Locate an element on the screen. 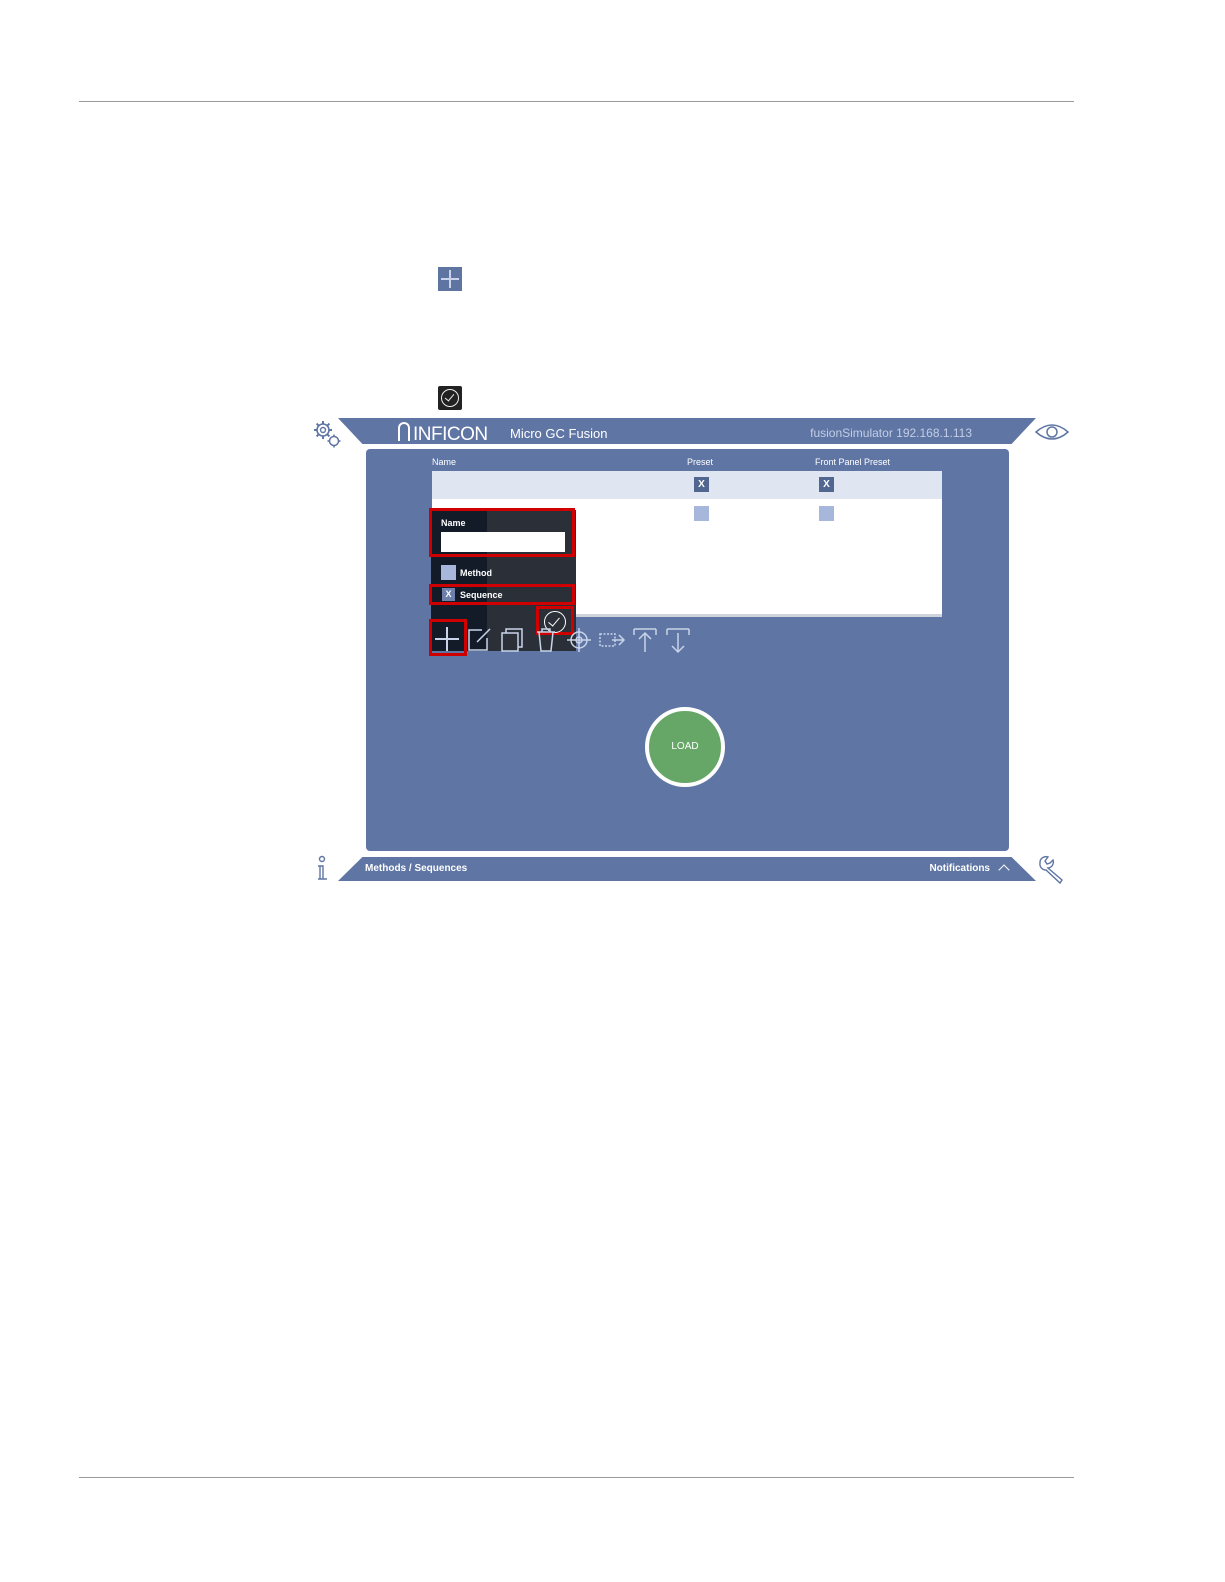 Image resolution: width=1225 pixels, height=1582 pixels. sequence-checkbox: X is located at coordinates (448, 594).